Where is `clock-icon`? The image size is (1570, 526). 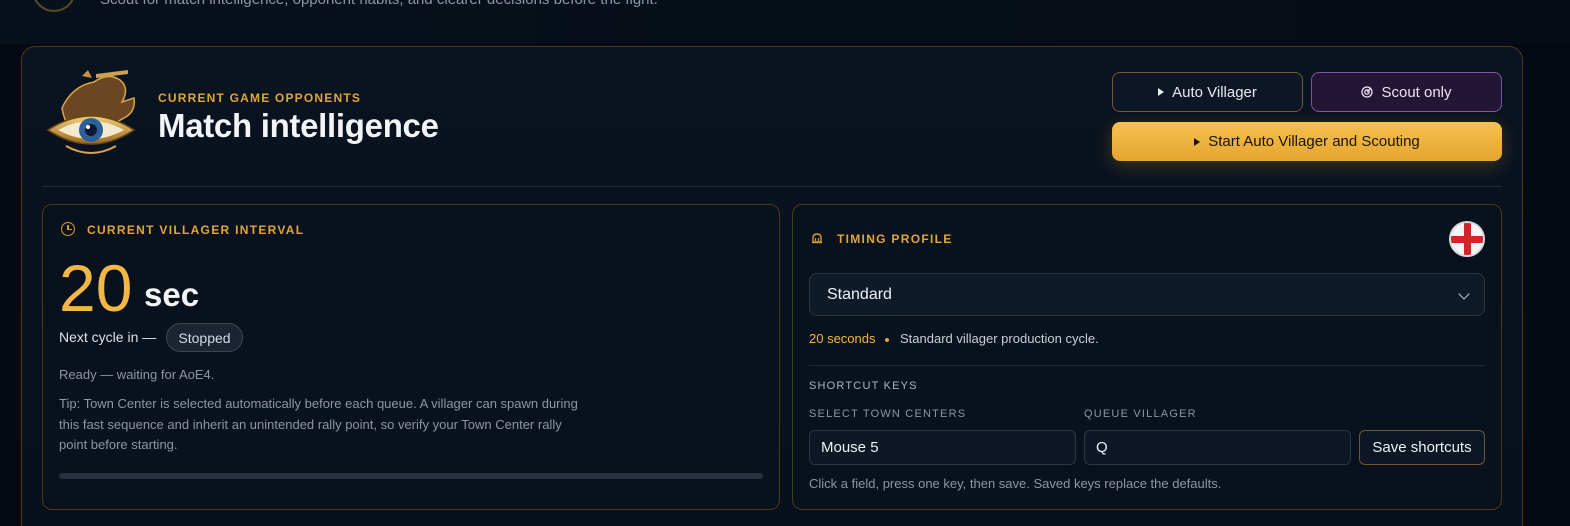 clock-icon is located at coordinates (68, 229).